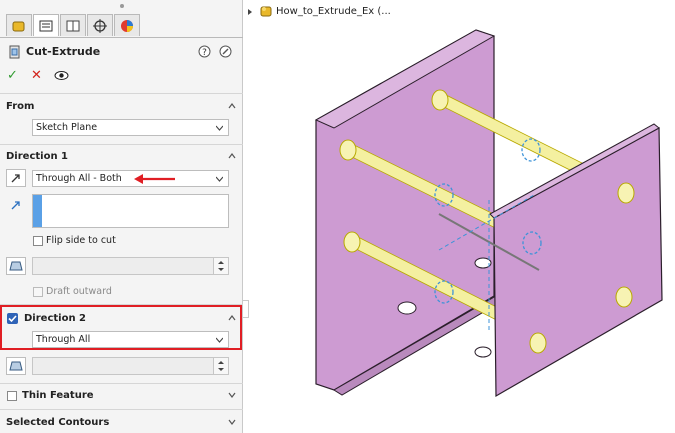 The height and width of the screenshot is (433, 675). Describe the element at coordinates (81, 240) in the screenshot. I see `flip-side-label: Flip side to cut` at that location.